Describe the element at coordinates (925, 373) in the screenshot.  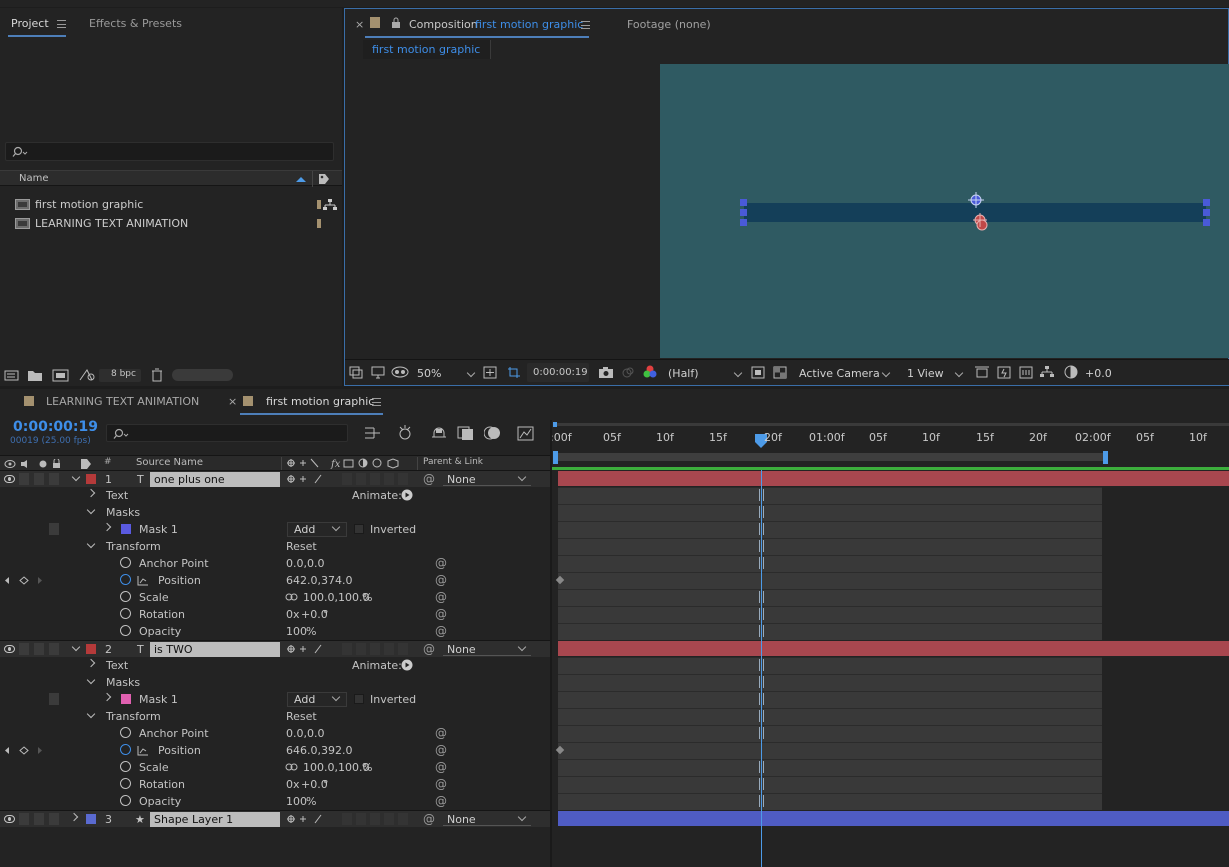
I see `view-layout-select: 1 View` at that location.